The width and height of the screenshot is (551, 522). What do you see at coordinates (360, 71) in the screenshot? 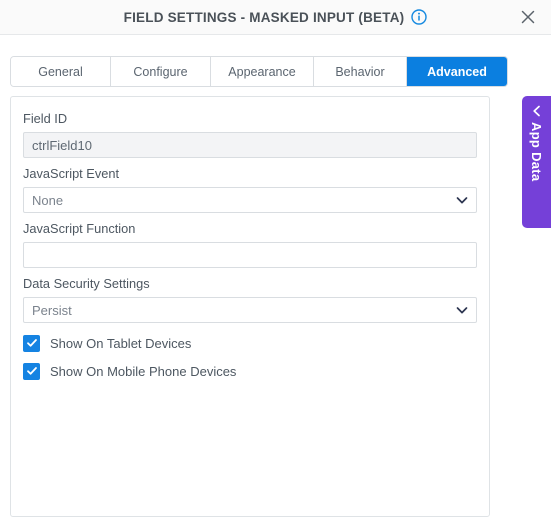
I see `tab-behavior: Behavior` at bounding box center [360, 71].